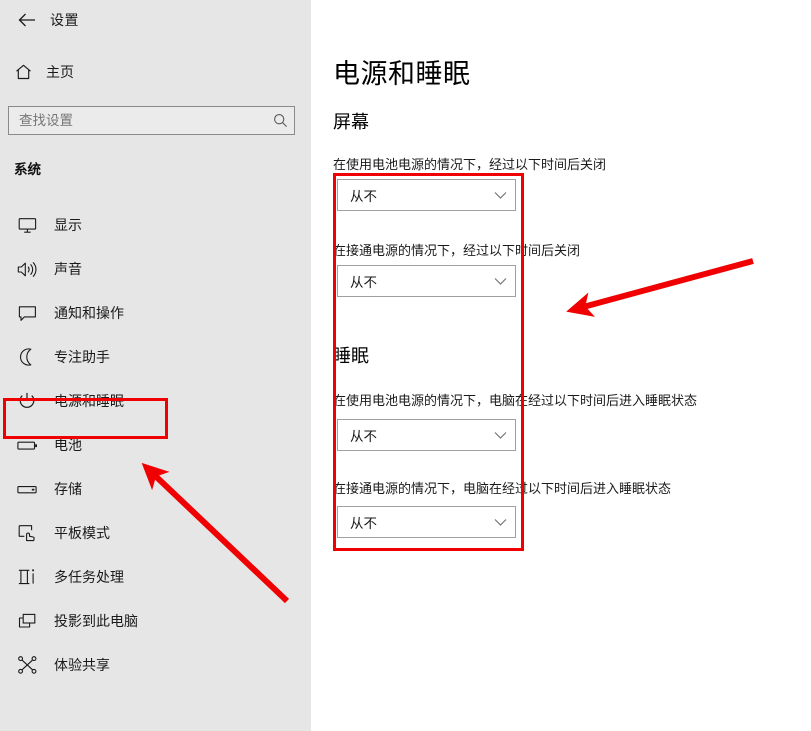 This screenshot has height=731, width=811. Describe the element at coordinates (426, 281) in the screenshot. I see `dropdown-screen-plugged: 从不` at that location.